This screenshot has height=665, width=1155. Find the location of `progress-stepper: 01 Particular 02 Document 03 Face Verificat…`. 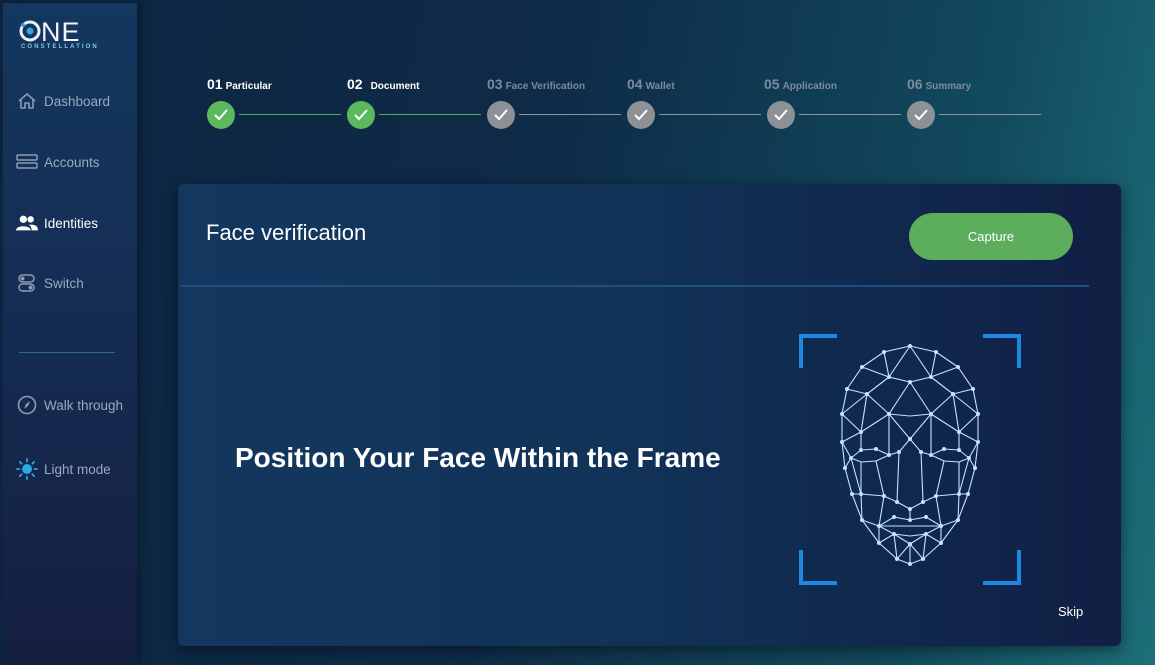

progress-stepper: 01 Particular 02 Document 03 Face Verificat… is located at coordinates (627, 103).